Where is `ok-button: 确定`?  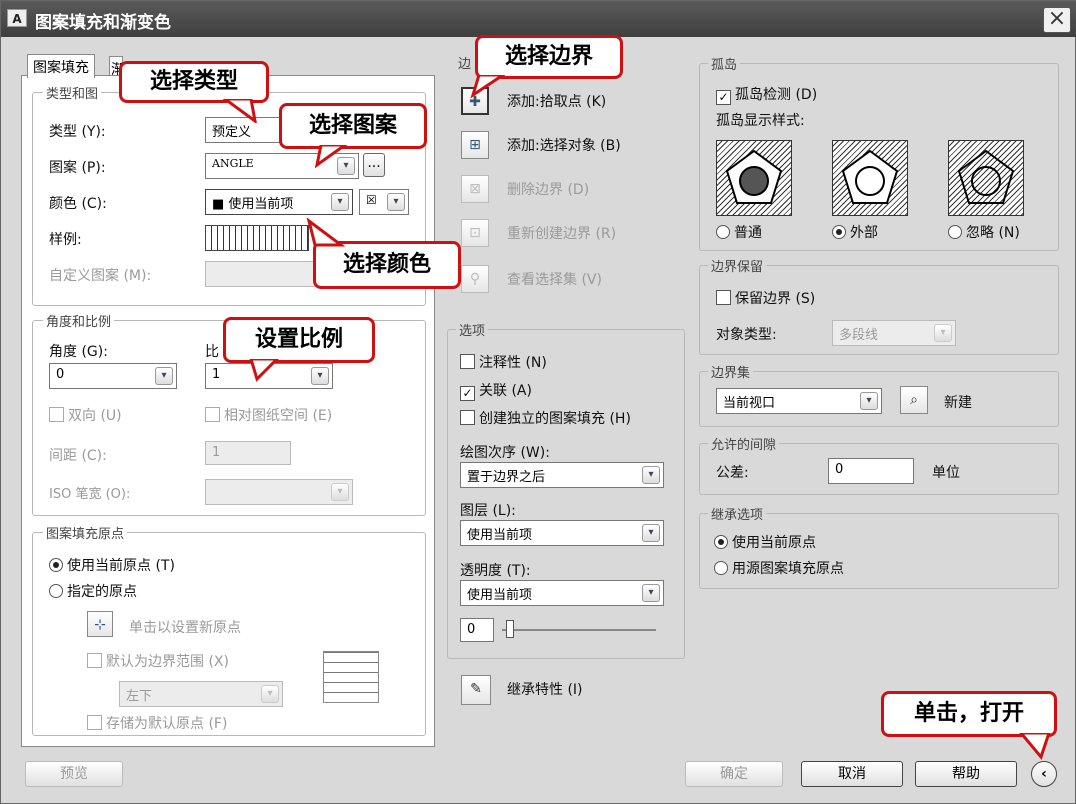
ok-button: 确定 is located at coordinates (734, 774).